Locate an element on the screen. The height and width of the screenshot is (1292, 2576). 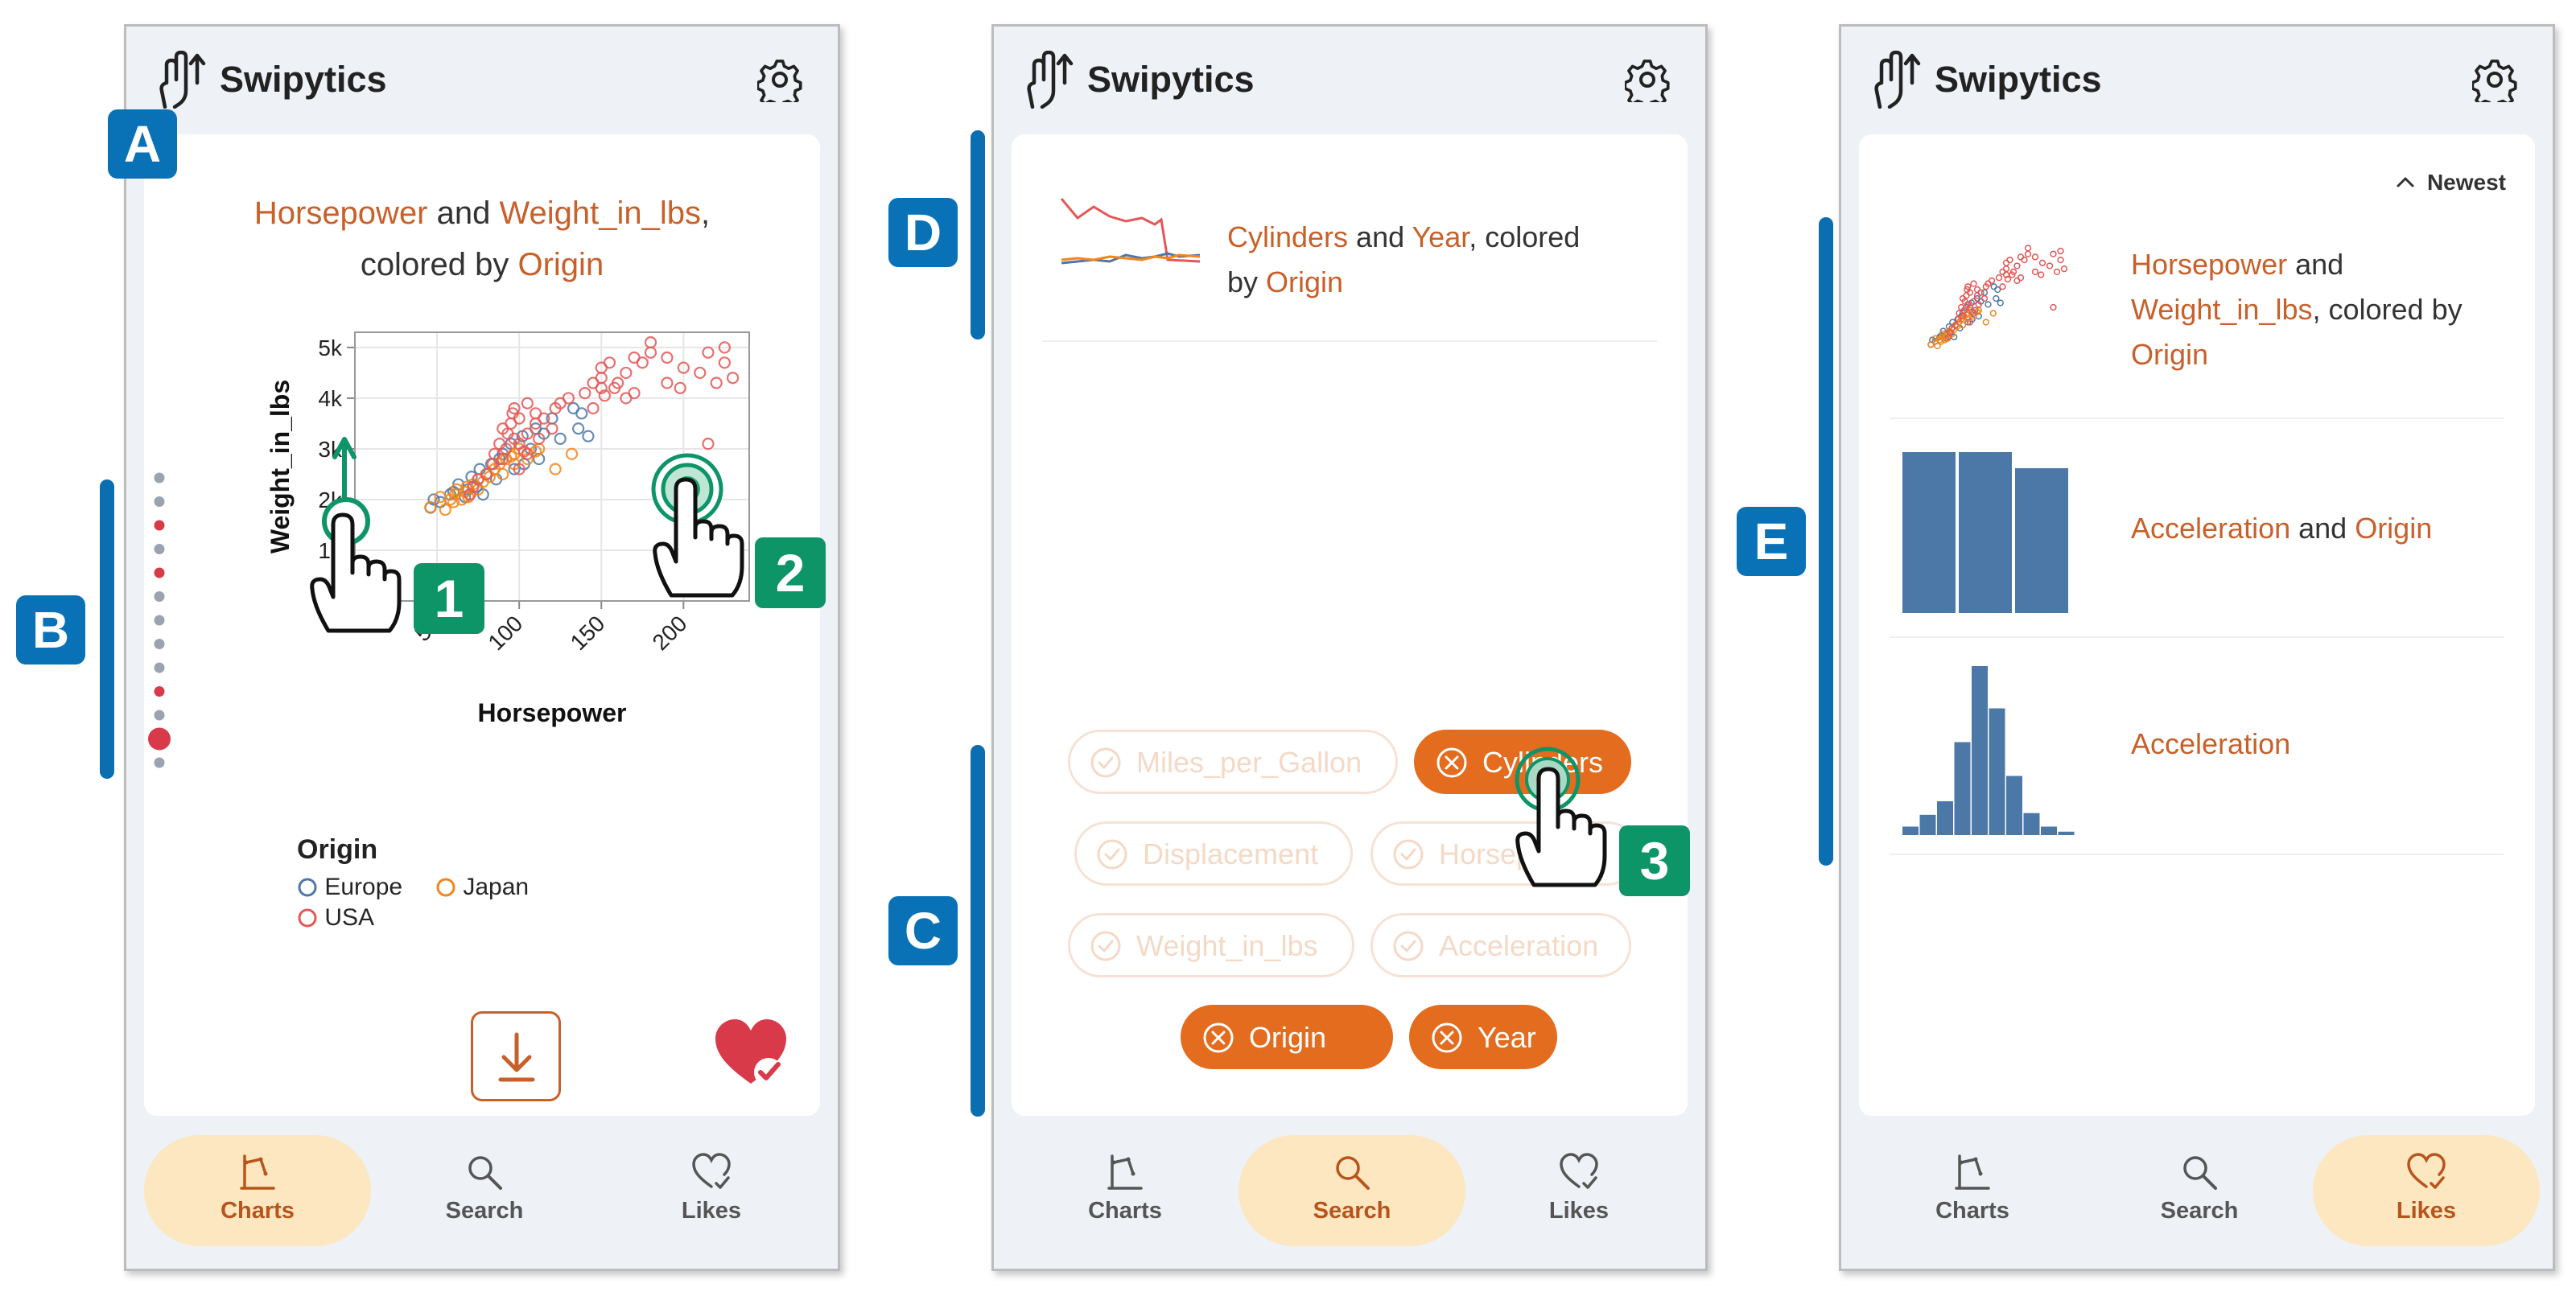
x-tick-label: 150 is located at coordinates (588, 633).